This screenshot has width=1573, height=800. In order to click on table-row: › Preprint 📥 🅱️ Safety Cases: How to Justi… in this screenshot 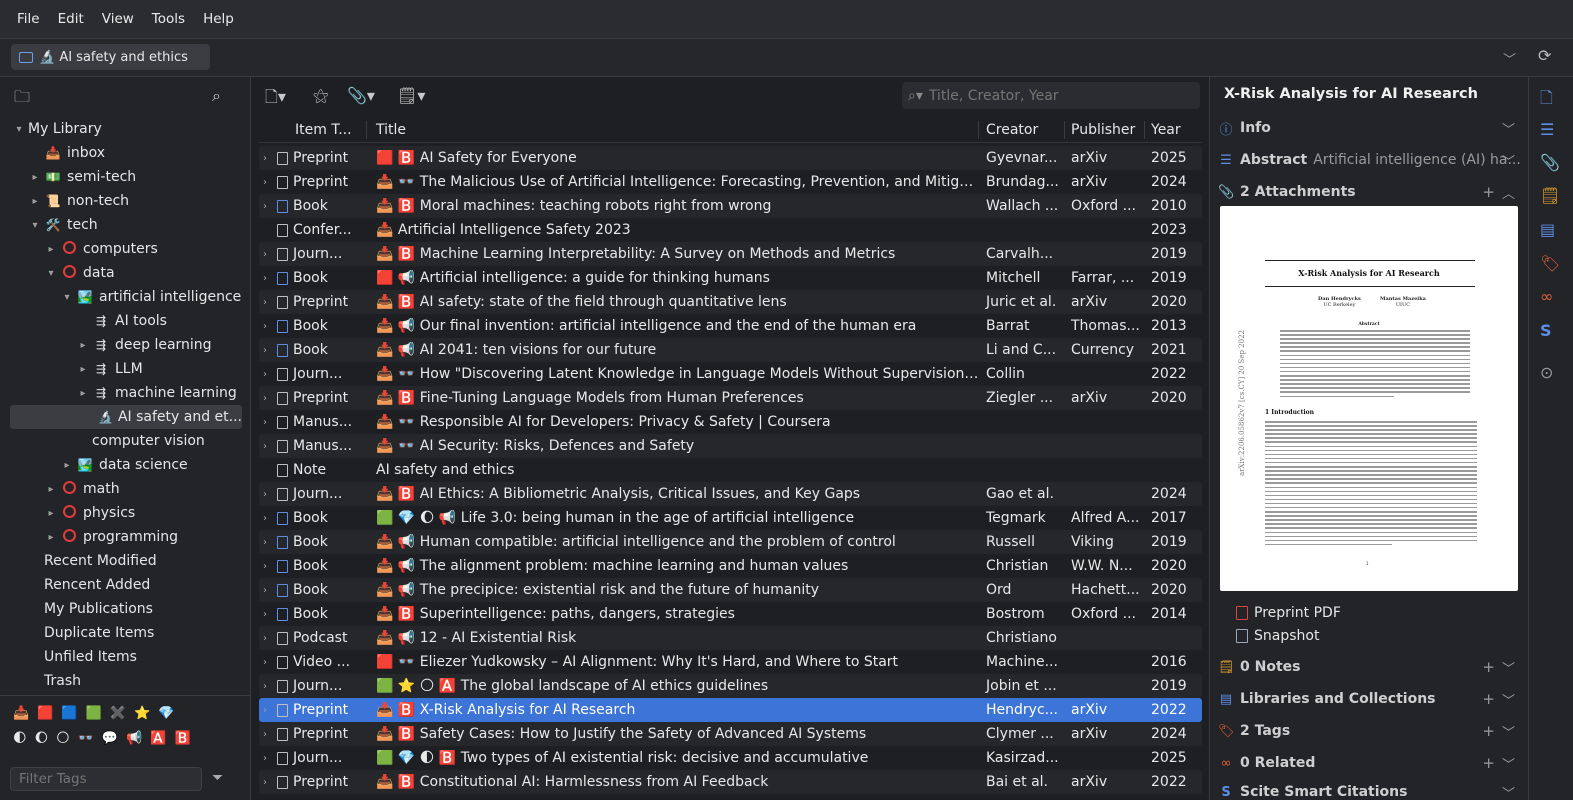, I will do `click(730, 734)`.